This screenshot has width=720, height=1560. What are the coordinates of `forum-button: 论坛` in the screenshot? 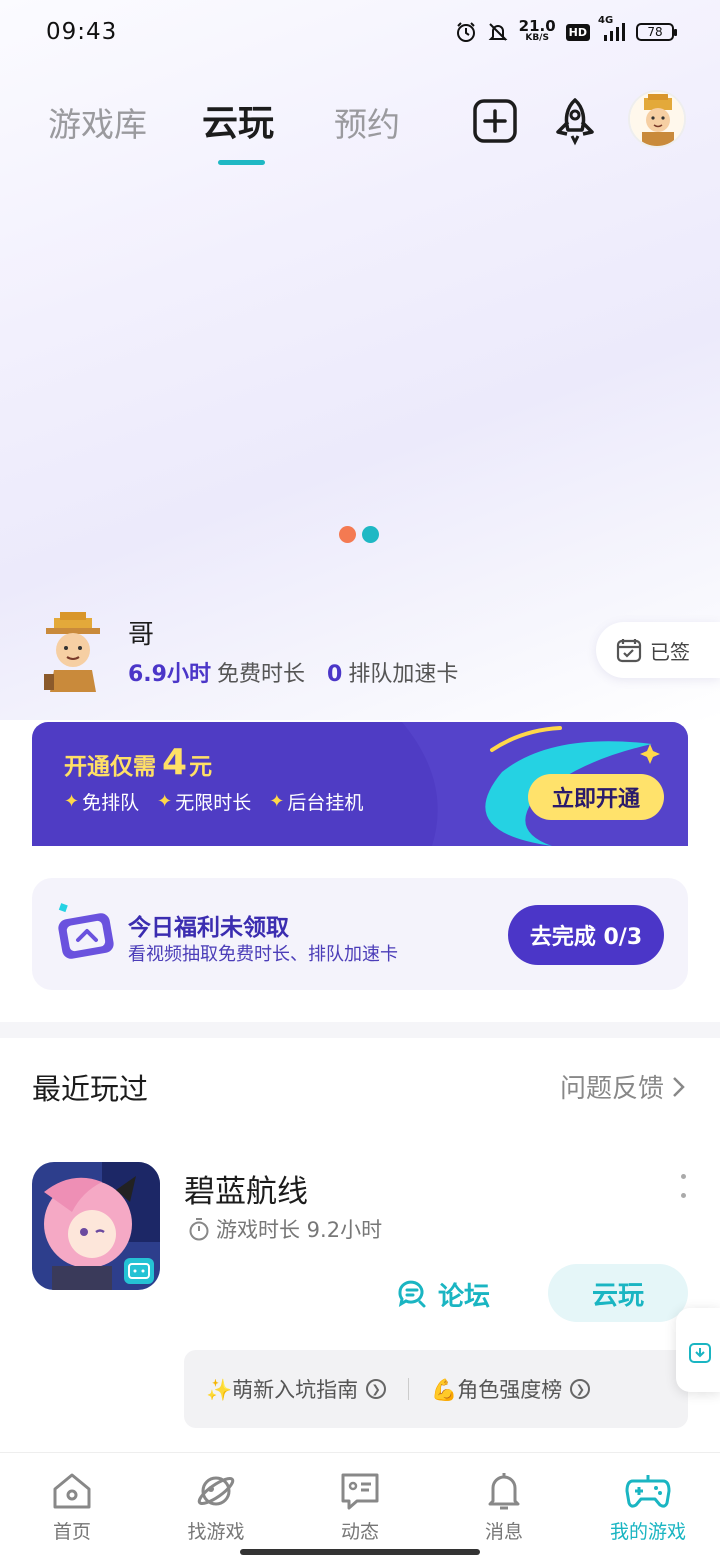 It's located at (443, 1294).